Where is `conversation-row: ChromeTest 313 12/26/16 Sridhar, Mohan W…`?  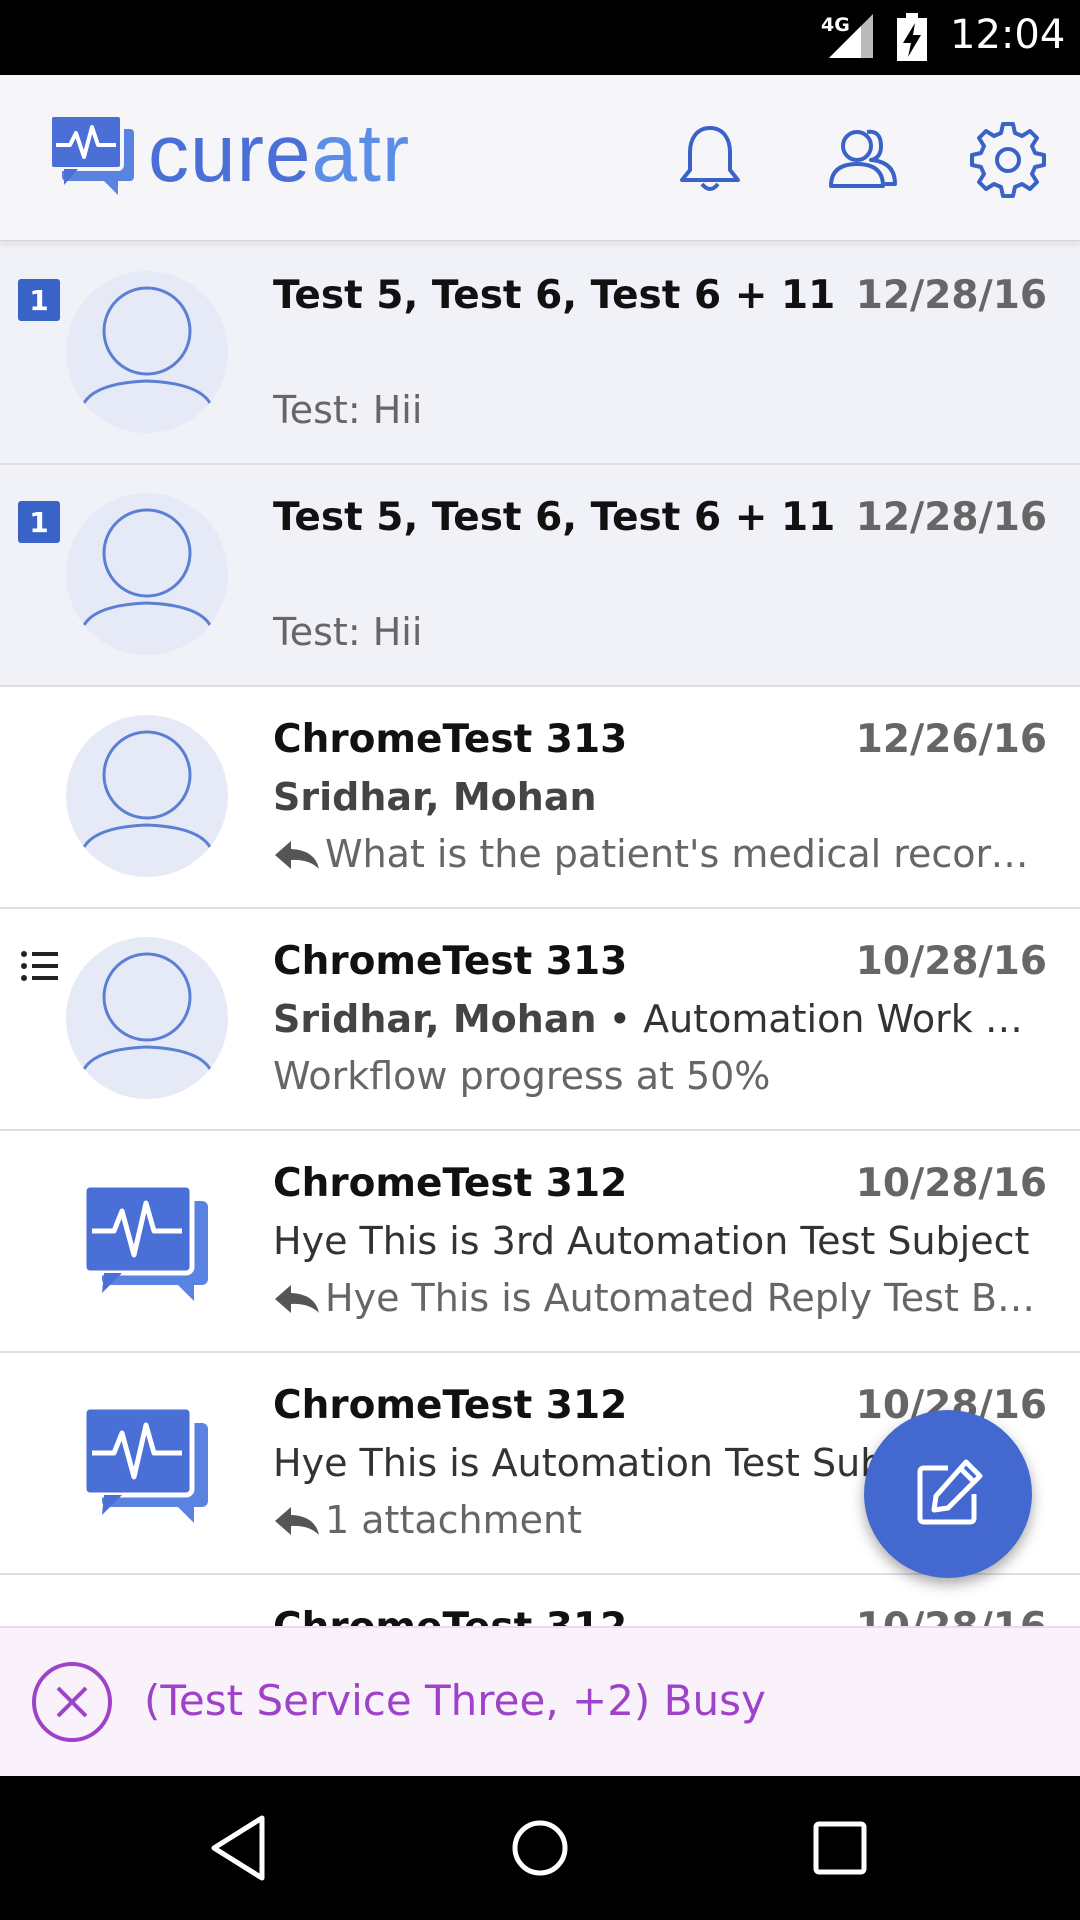
conversation-row: ChromeTest 313 12/26/16 Sridhar, Mohan W… is located at coordinates (540, 798).